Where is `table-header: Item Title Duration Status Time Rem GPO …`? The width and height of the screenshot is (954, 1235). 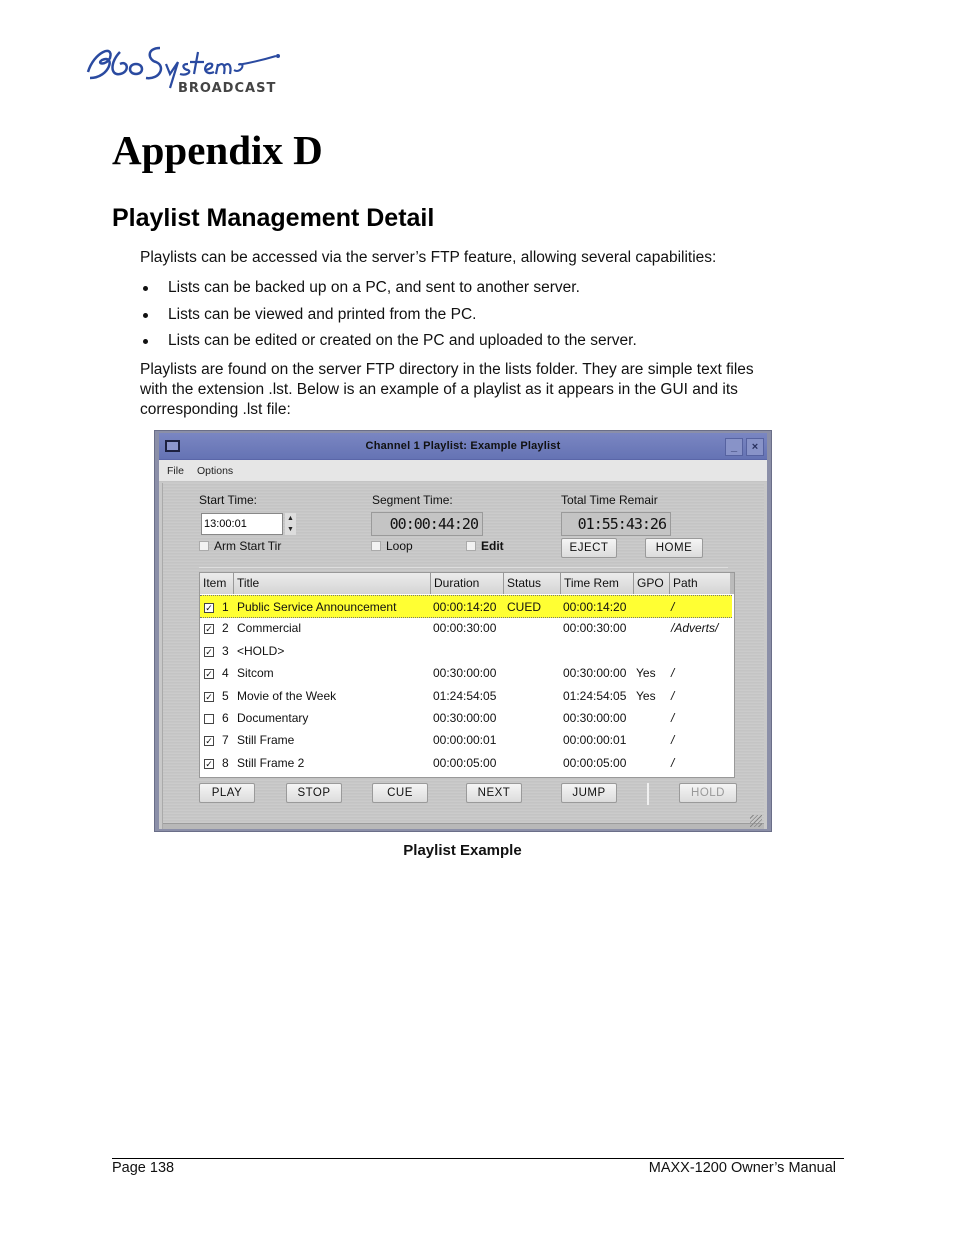
table-header: Item Title Duration Status Time Rem GPO … is located at coordinates (467, 583).